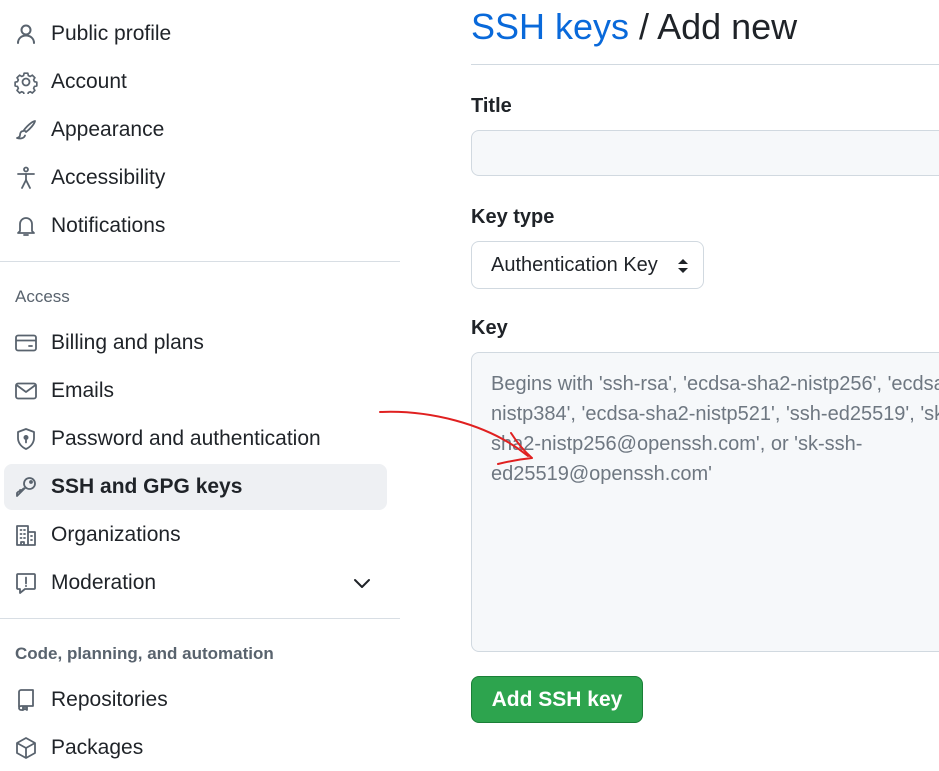  Describe the element at coordinates (109, 699) in the screenshot. I see `sidebar-item-label: Repositories` at that location.